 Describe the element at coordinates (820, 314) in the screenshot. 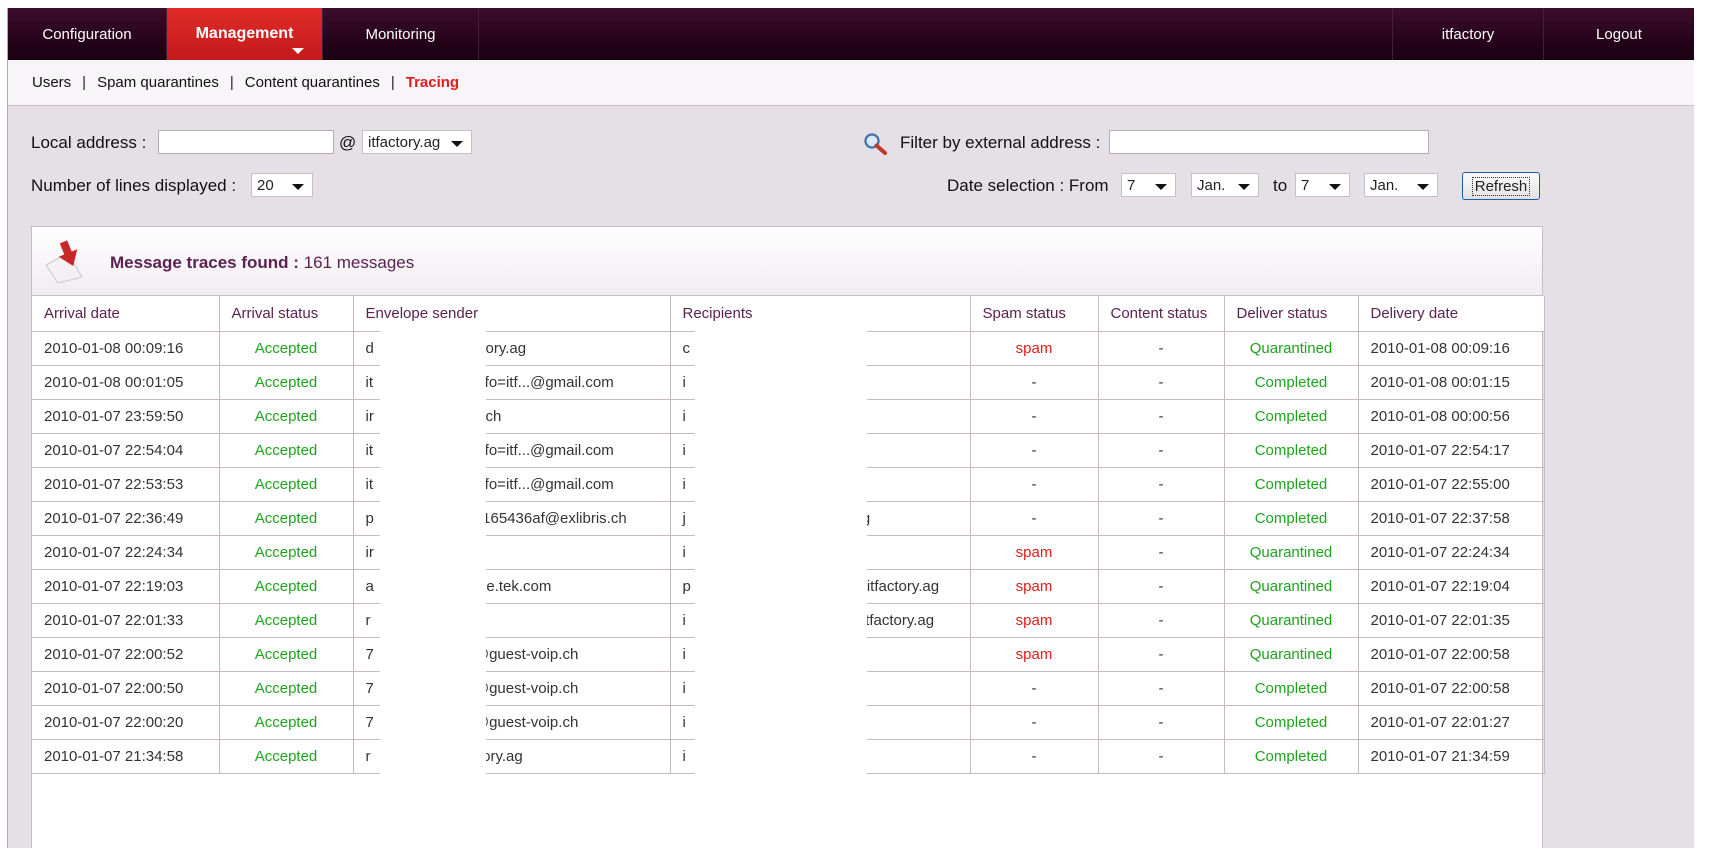

I see `column-header: Recipients` at that location.